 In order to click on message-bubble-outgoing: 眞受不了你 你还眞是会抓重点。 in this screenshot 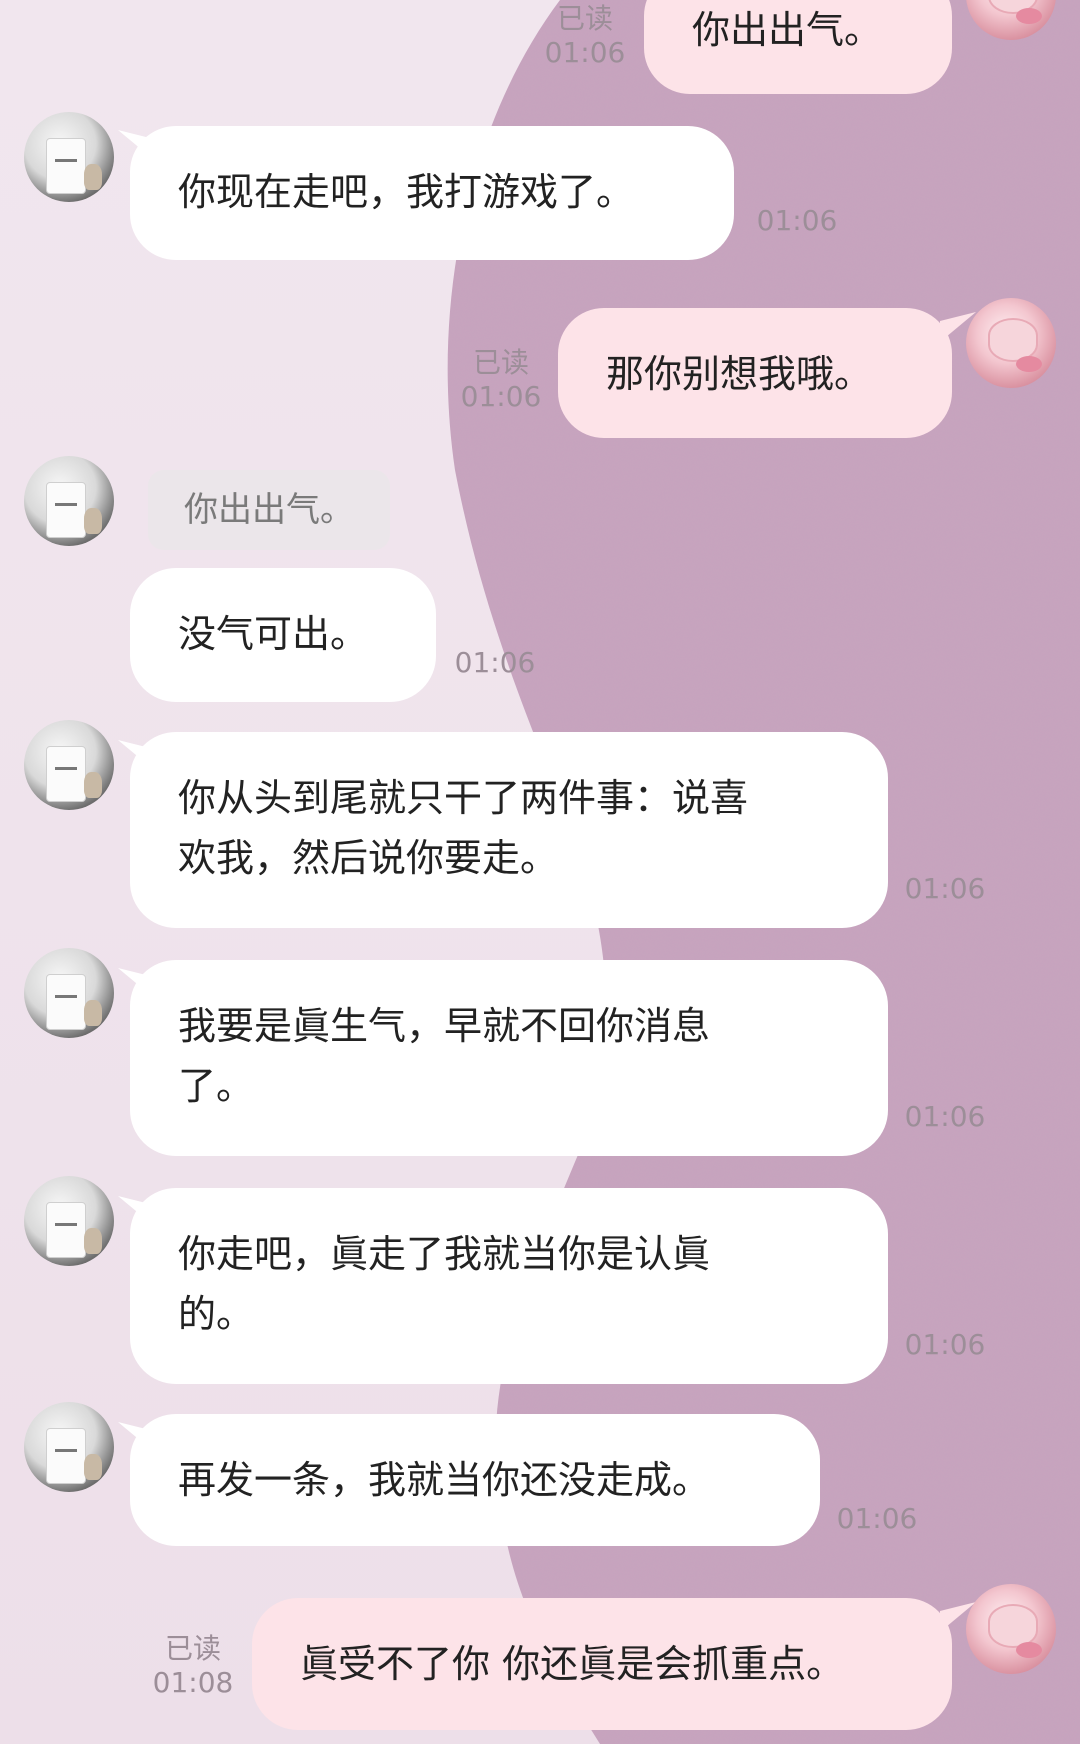, I will do `click(602, 1664)`.